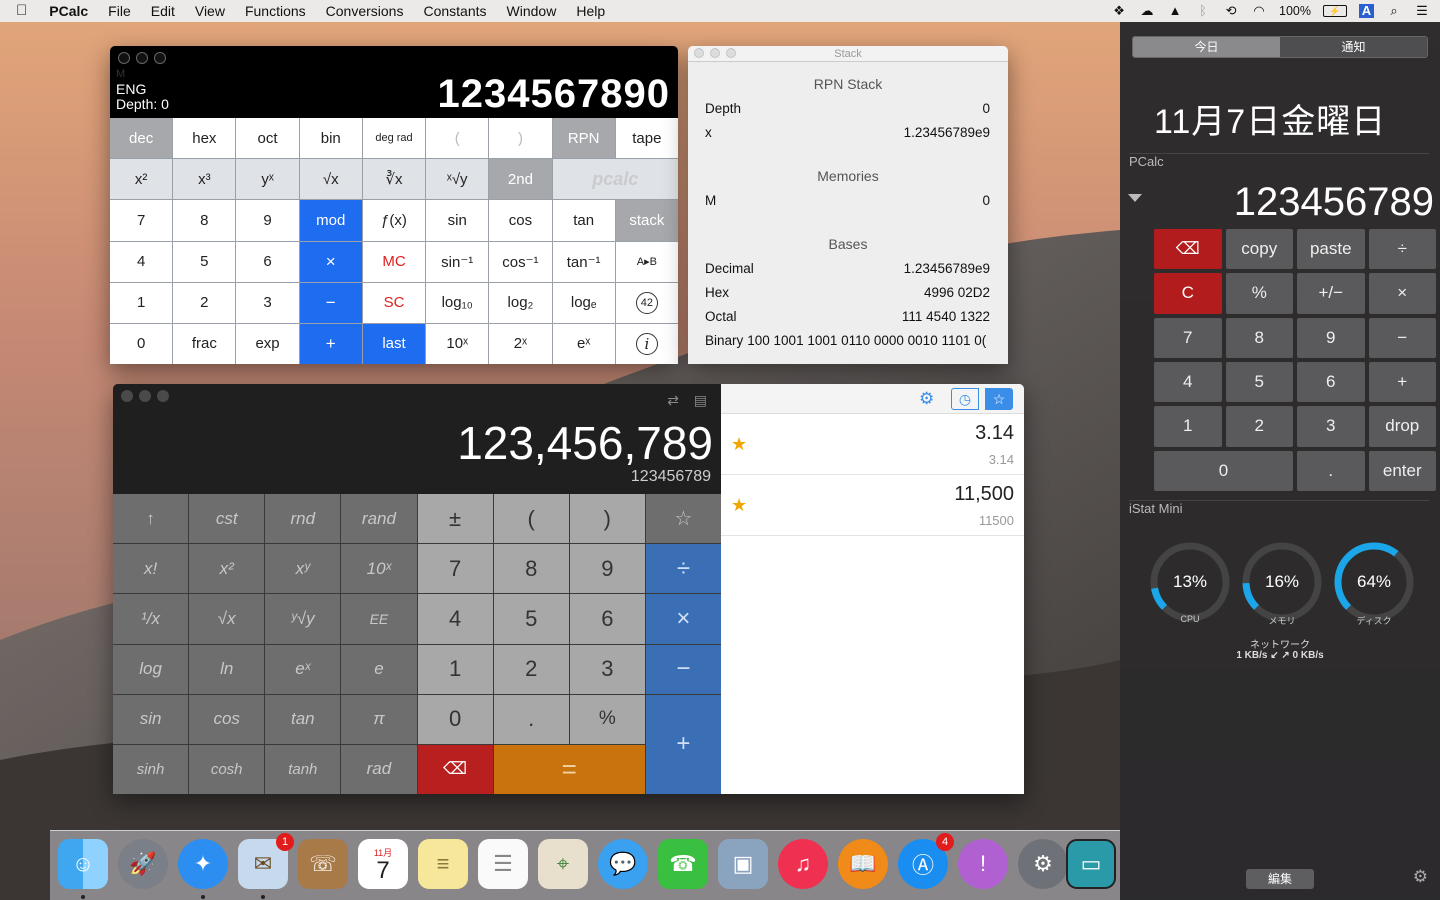  Describe the element at coordinates (531, 619) in the screenshot. I see `key-5: 5` at that location.